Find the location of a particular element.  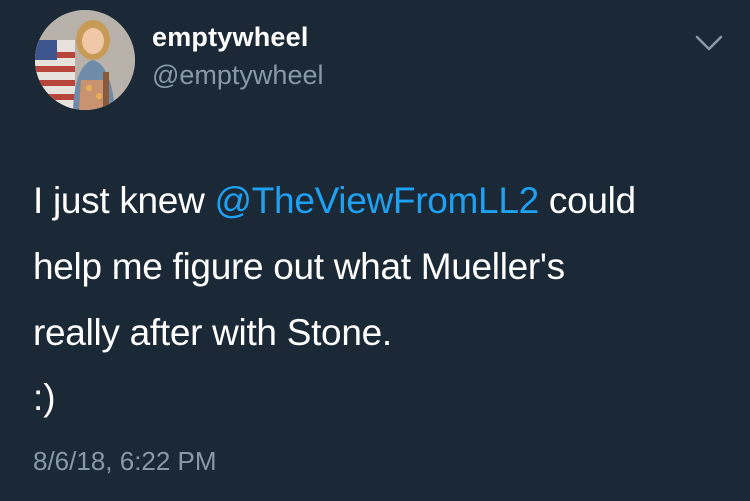

tweet-text-part: could is located at coordinates (587, 200).